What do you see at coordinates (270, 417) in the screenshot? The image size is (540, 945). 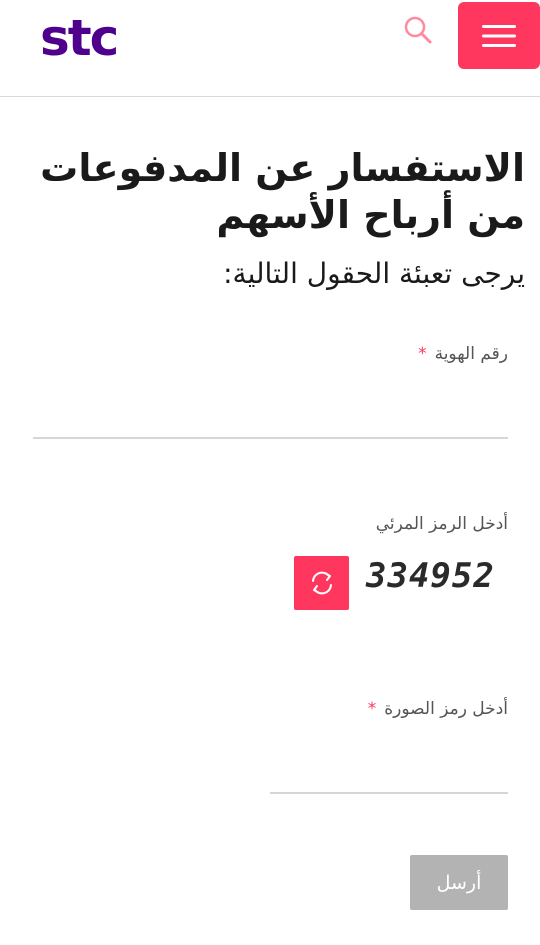 I see `id-number-input` at bounding box center [270, 417].